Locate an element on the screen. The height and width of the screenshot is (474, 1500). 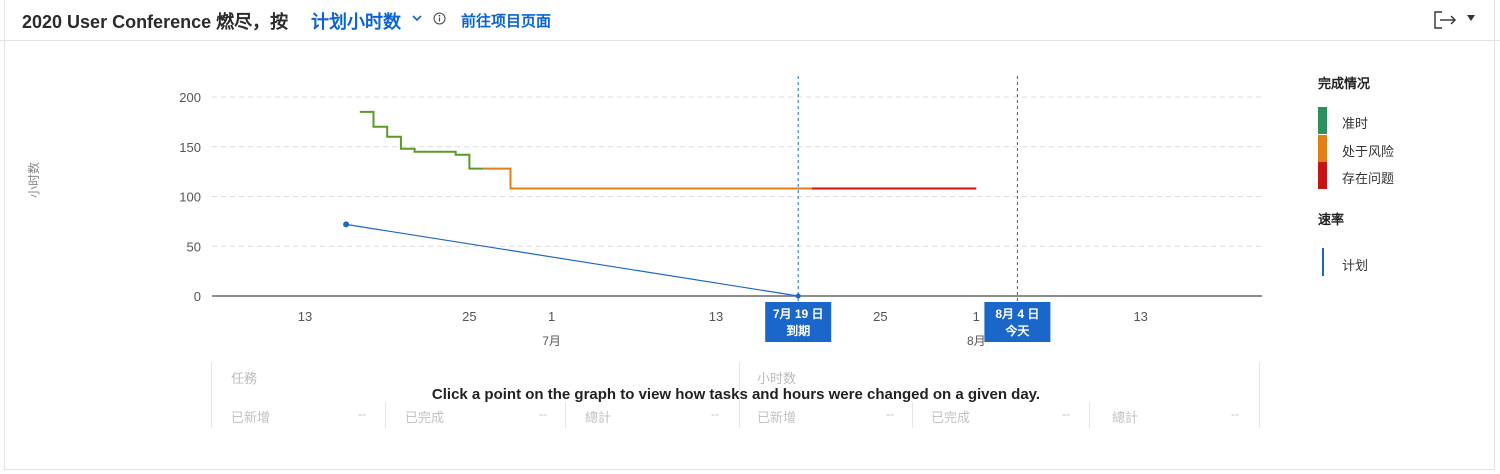
tasks-completed-value: -- is located at coordinates (543, 414).